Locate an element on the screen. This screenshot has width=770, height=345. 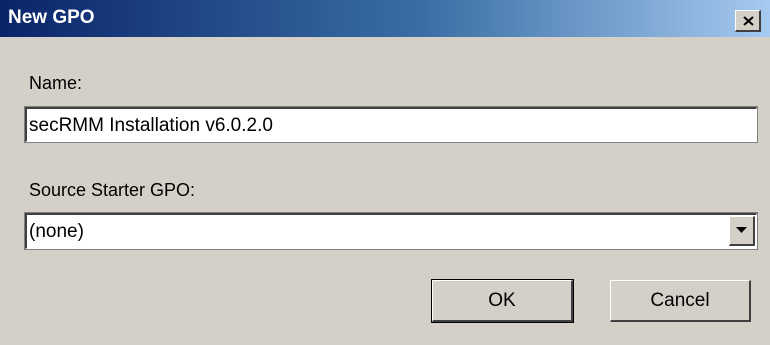
dropdown-button is located at coordinates (742, 231).